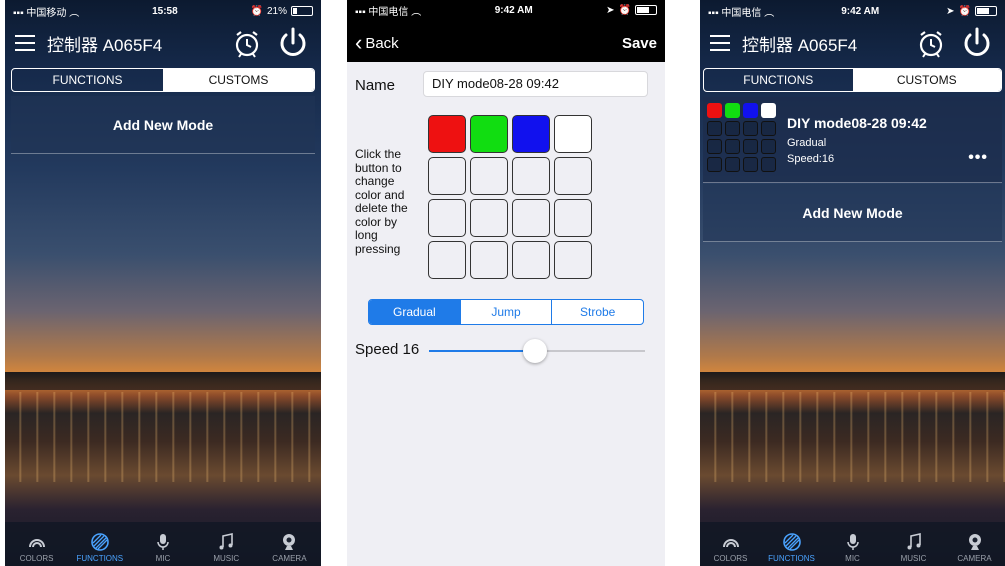  I want to click on more-options-icon: •••, so click(978, 158).